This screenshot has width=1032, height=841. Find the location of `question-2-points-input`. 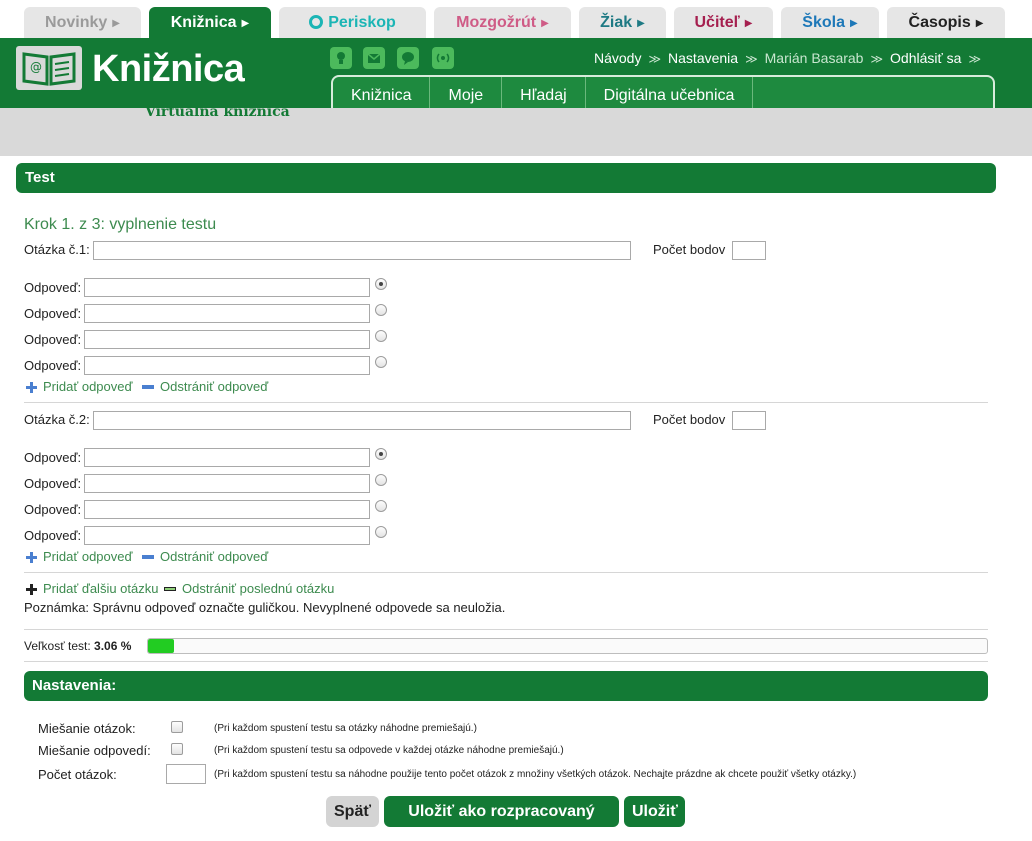

question-2-points-input is located at coordinates (749, 420).